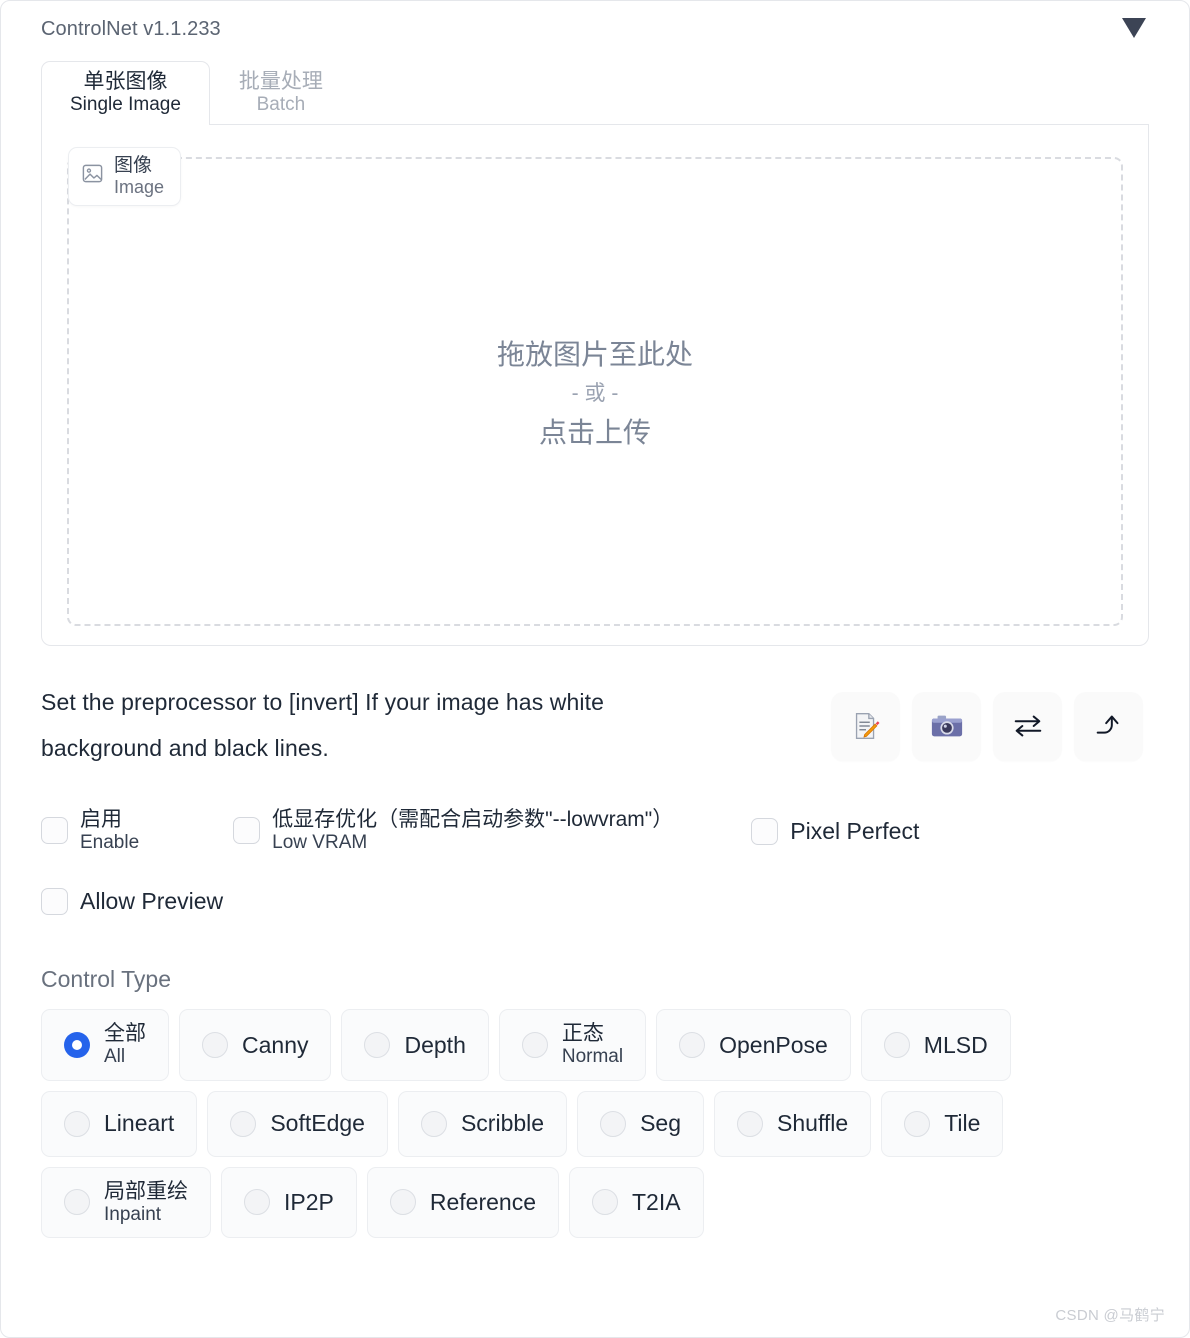  I want to click on control-type-t2ia-label: T2IA, so click(656, 1202).